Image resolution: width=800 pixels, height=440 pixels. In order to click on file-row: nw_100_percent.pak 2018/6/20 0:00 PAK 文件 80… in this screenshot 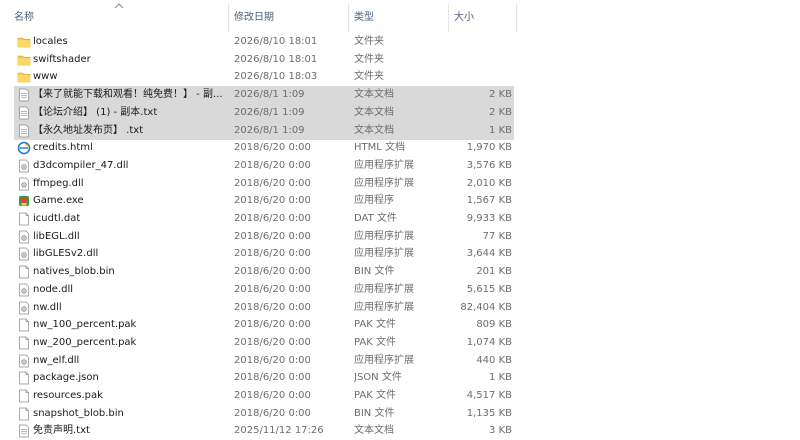, I will do `click(264, 325)`.